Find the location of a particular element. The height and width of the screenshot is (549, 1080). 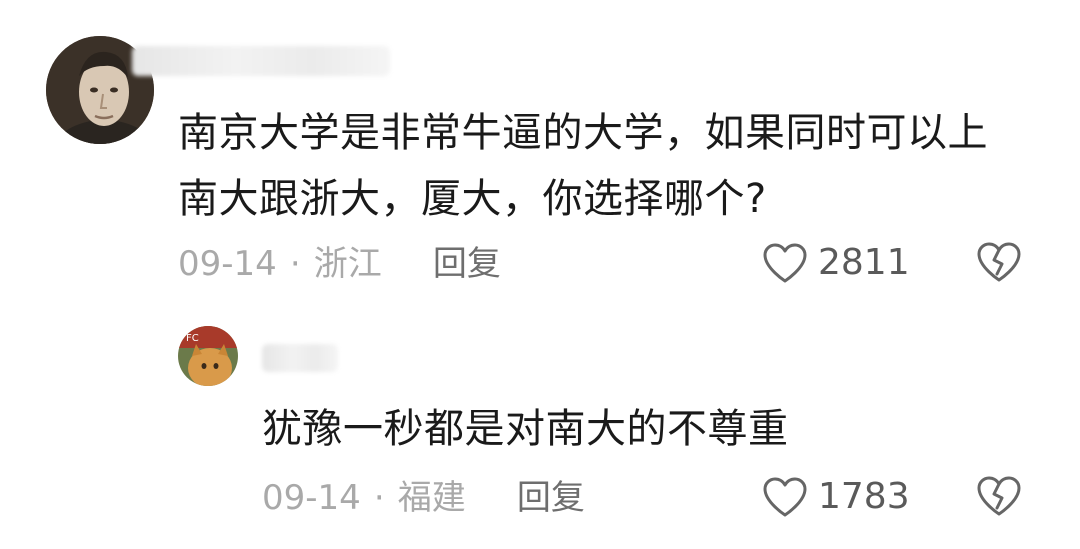

reply-location: 福建 is located at coordinates (431, 498).